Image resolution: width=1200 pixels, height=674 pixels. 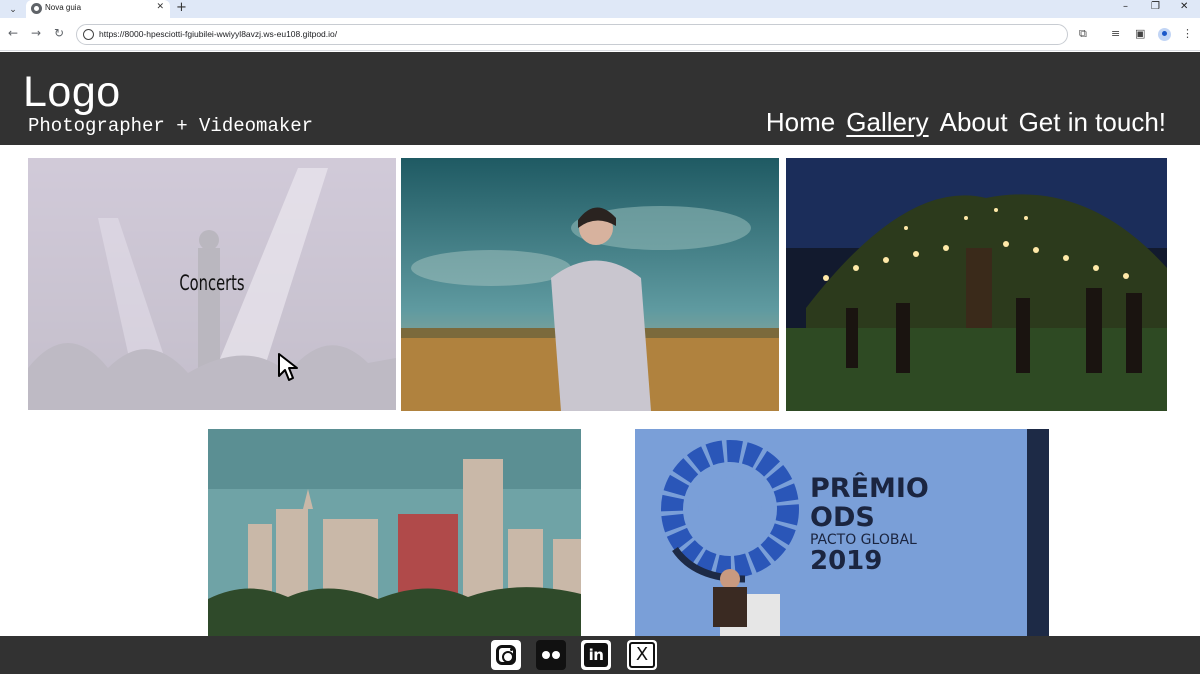 I want to click on x-twitter-icon: X, so click(x=642, y=655).